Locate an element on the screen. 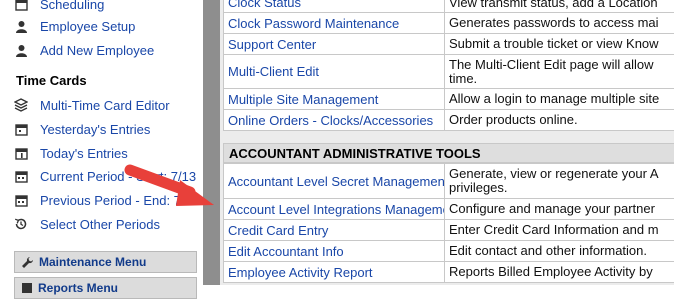 The width and height of the screenshot is (674, 299). sidebar-item-multi-time-card-editor: Multi-Time Card Editor is located at coordinates (109, 105).